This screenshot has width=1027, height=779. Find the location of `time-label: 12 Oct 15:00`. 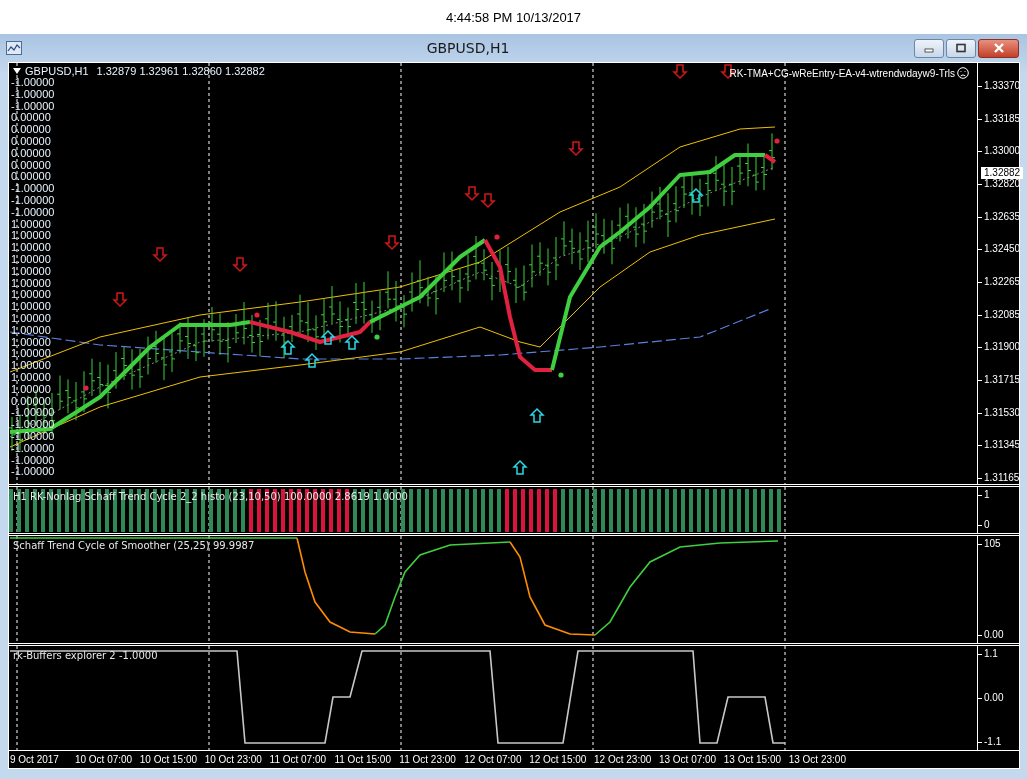

time-label: 12 Oct 15:00 is located at coordinates (558, 759).